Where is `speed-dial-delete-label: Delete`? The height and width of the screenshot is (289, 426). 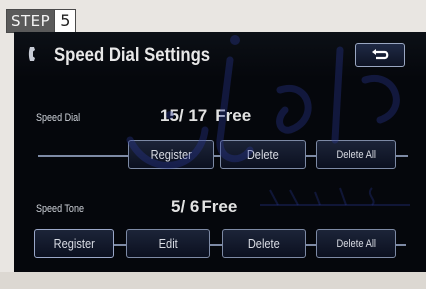 speed-dial-delete-label: Delete is located at coordinates (263, 154).